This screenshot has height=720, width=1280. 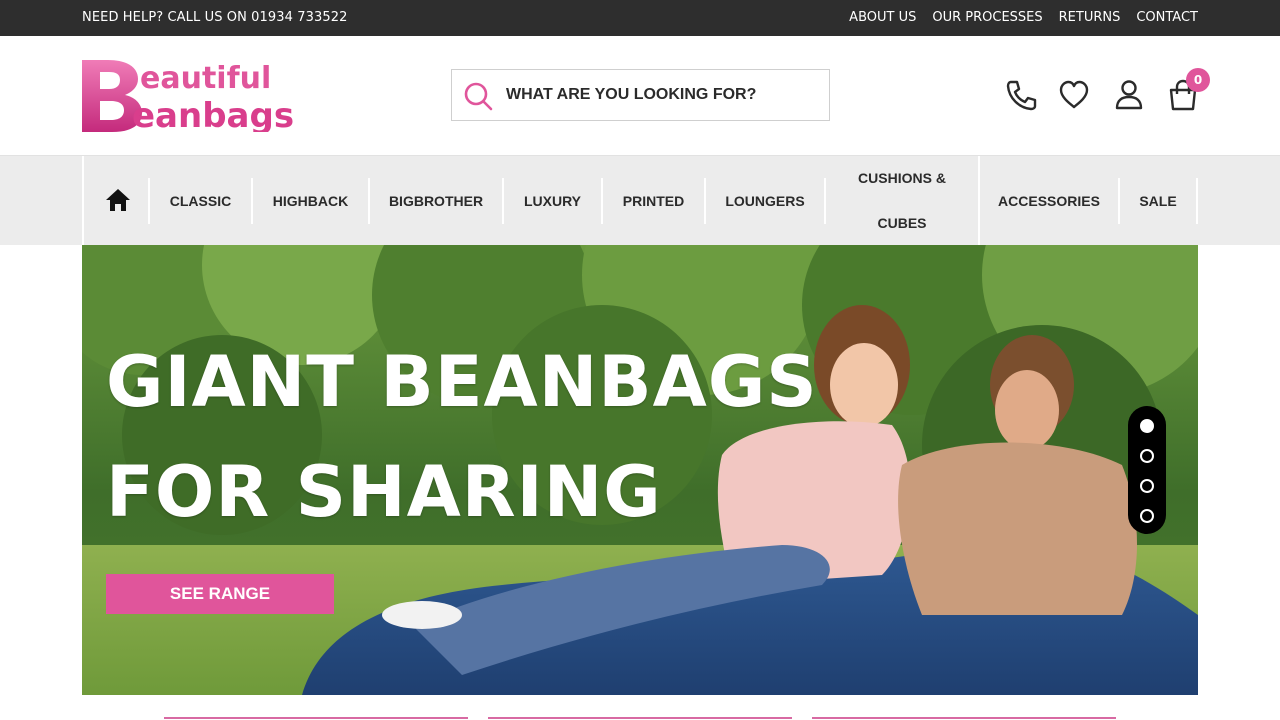 I want to click on search-input, so click(x=665, y=95).